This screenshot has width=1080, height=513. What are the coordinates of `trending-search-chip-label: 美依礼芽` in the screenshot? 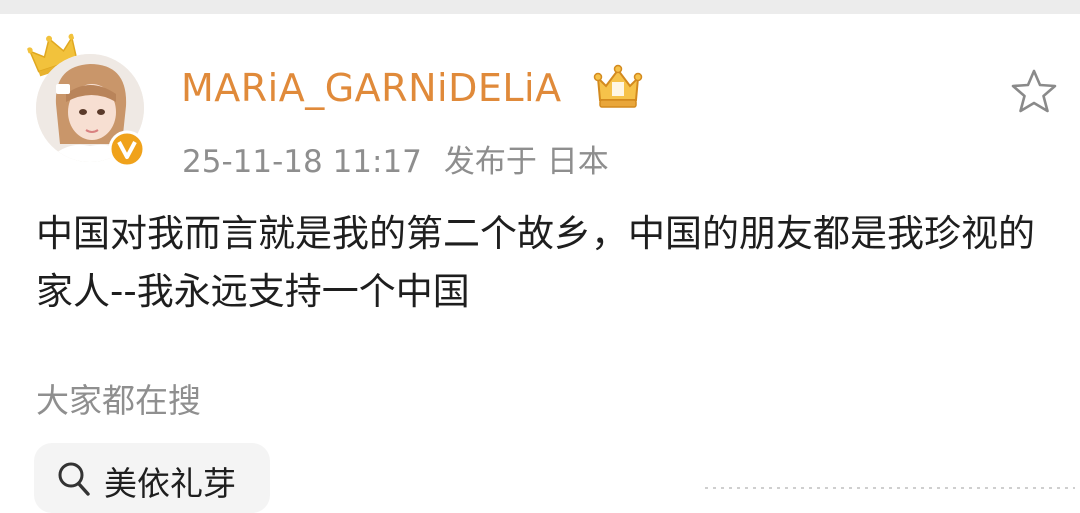 It's located at (170, 483).